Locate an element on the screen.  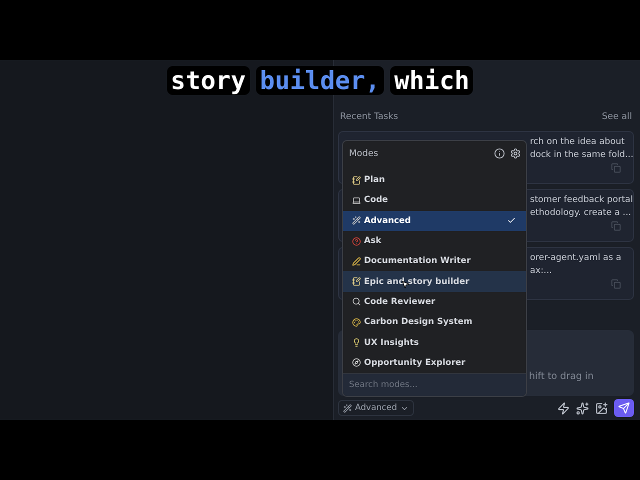
mode-item: Plan is located at coordinates (434, 180).